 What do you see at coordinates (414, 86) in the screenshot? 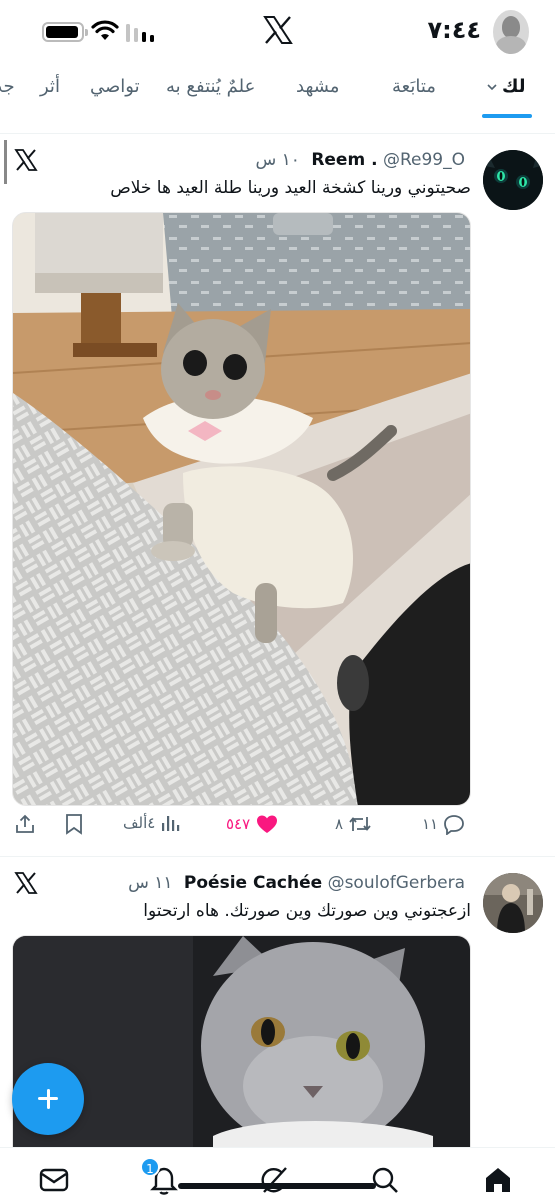
I see `tab-following: متابَعة` at bounding box center [414, 86].